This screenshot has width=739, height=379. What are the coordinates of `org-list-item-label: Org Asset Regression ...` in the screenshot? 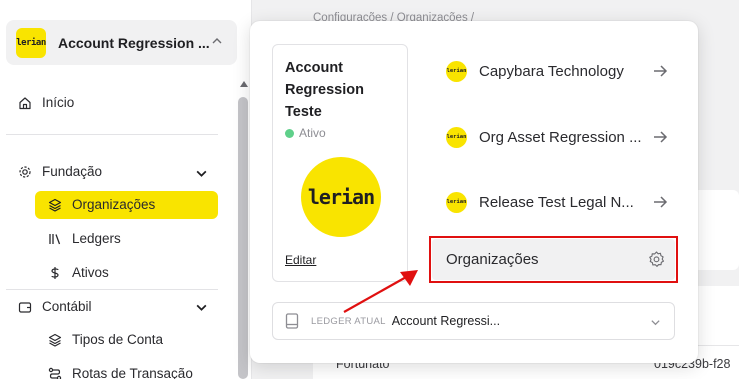 It's located at (560, 137).